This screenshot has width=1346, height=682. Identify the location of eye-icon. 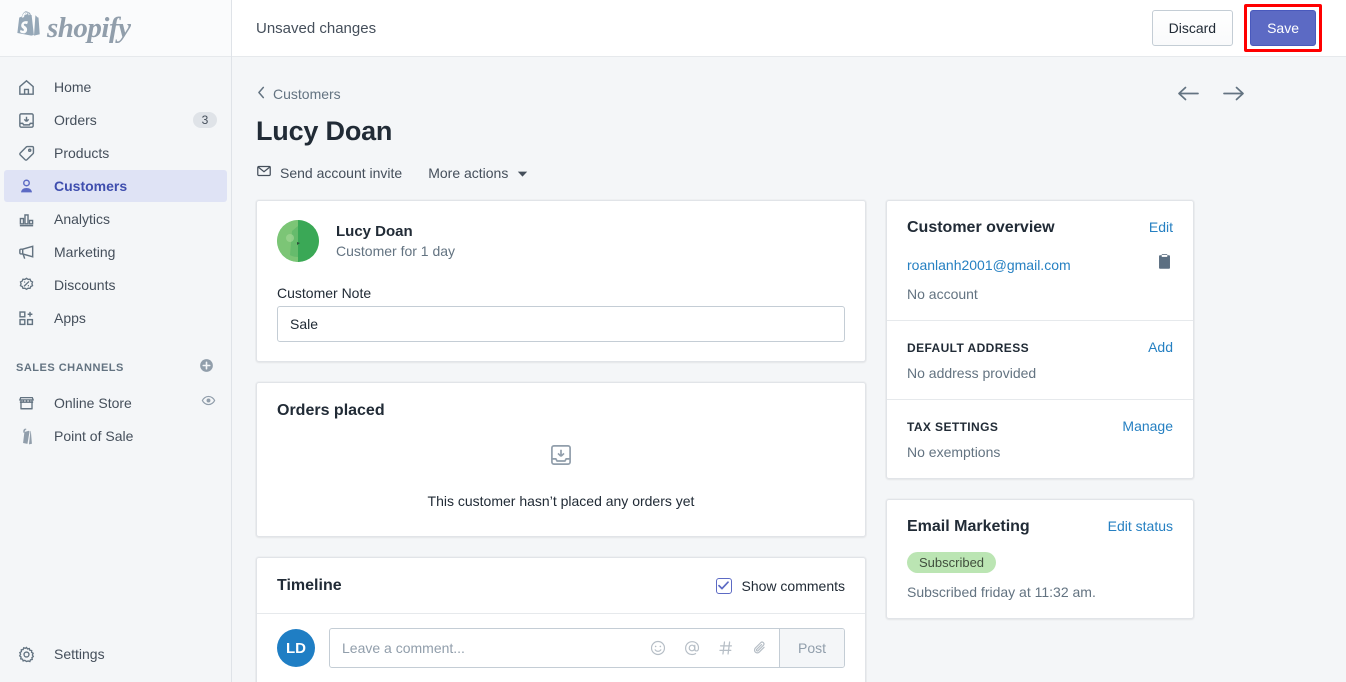
(208, 403).